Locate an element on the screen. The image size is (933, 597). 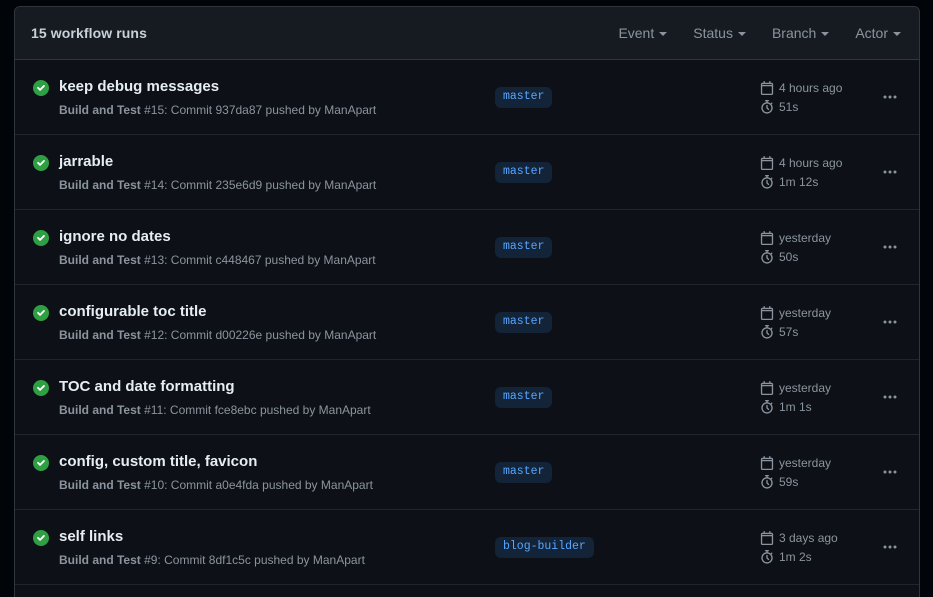
run-duration-line: 57s is located at coordinates (807, 332).